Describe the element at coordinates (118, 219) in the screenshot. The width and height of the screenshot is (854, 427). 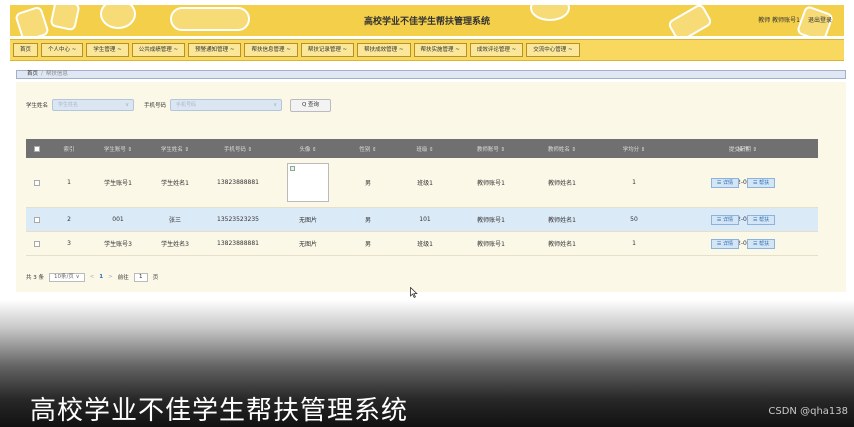
I see `cell-student-account: 001` at that location.